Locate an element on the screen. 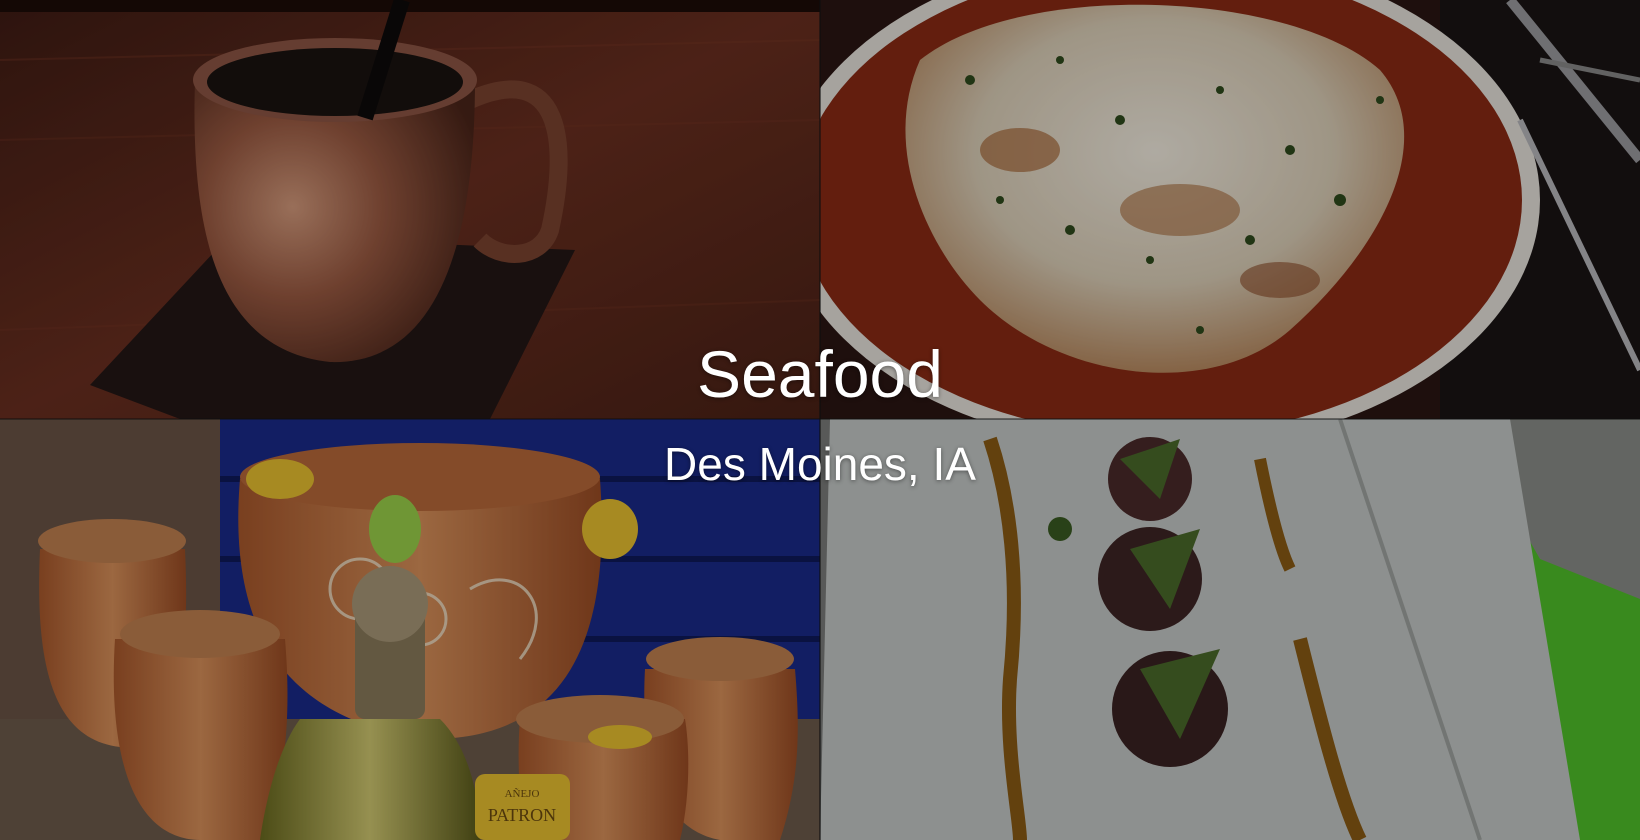 This screenshot has height=840, width=1640. bottle-label-line2: PATRON is located at coordinates (522, 815).